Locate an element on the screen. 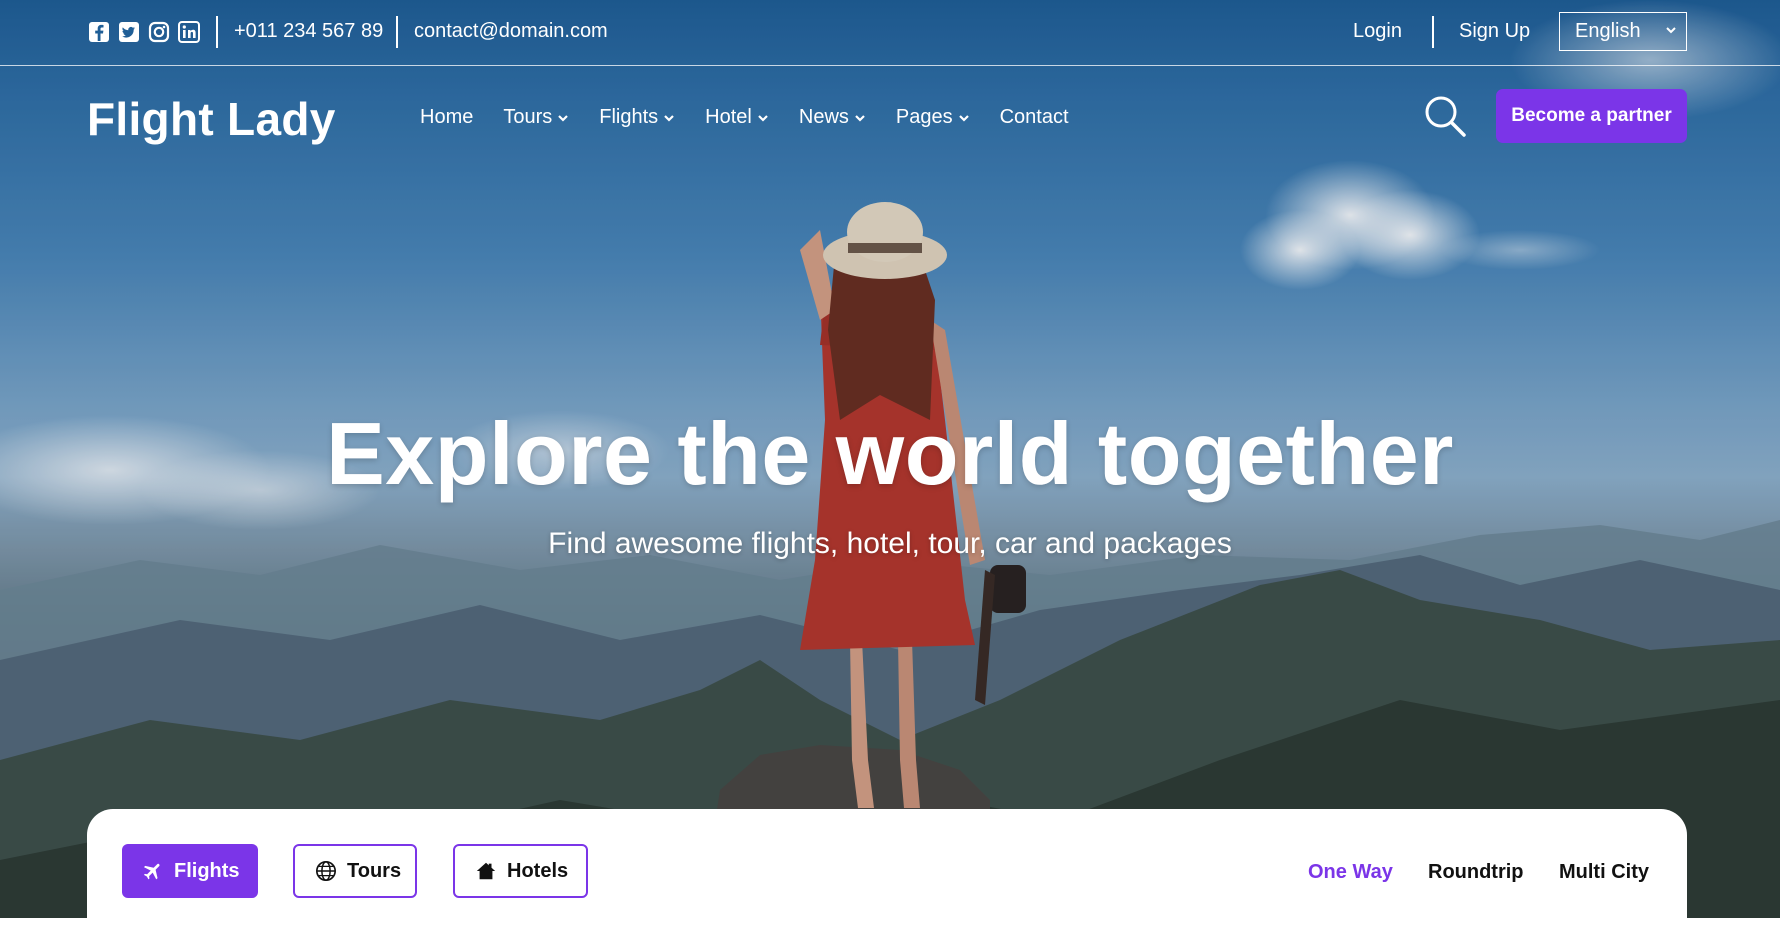  signup-link: Sign Up is located at coordinates (1494, 31).